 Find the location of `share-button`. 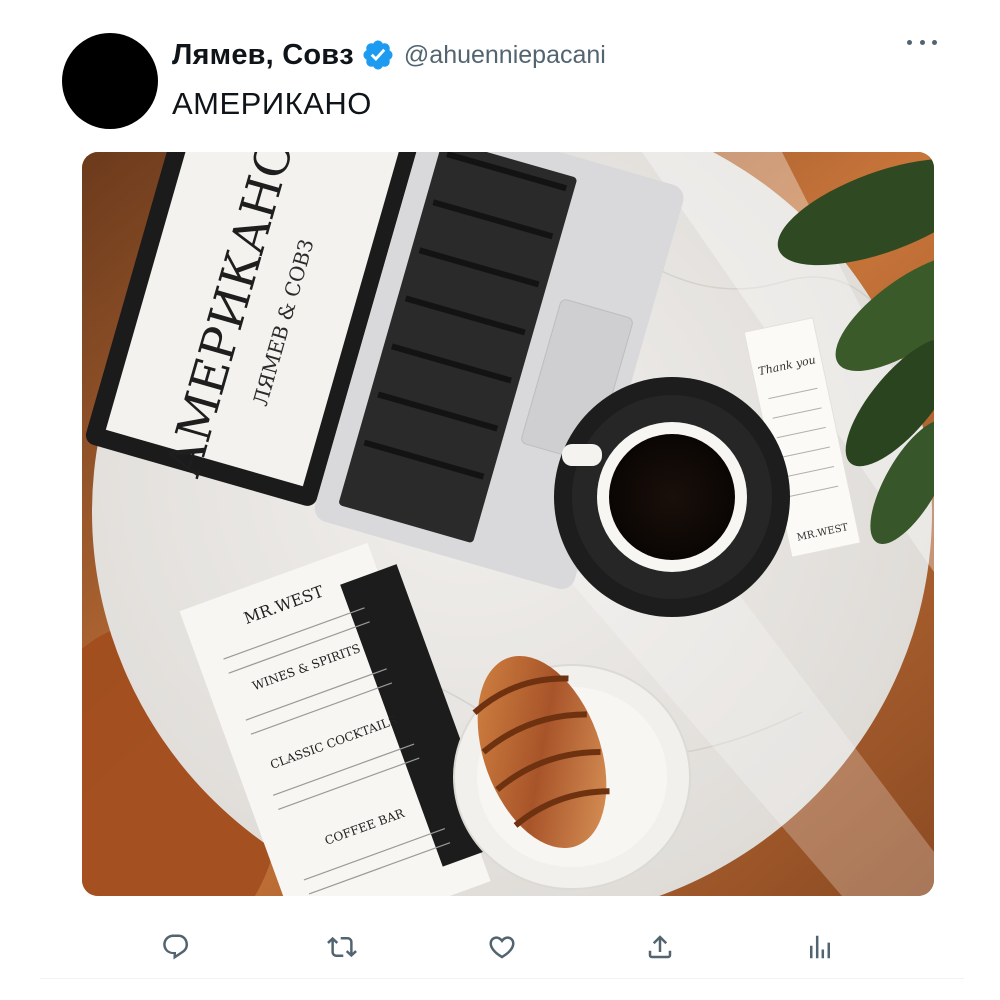

share-button is located at coordinates (660, 947).